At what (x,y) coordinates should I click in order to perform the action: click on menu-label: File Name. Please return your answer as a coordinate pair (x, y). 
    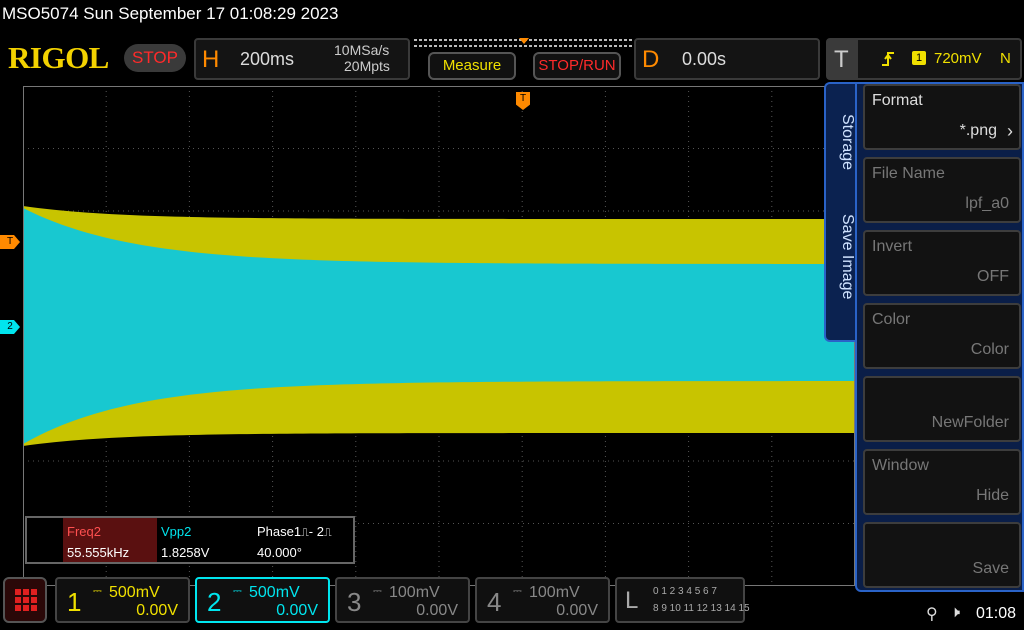
    Looking at the image, I should click on (908, 173).